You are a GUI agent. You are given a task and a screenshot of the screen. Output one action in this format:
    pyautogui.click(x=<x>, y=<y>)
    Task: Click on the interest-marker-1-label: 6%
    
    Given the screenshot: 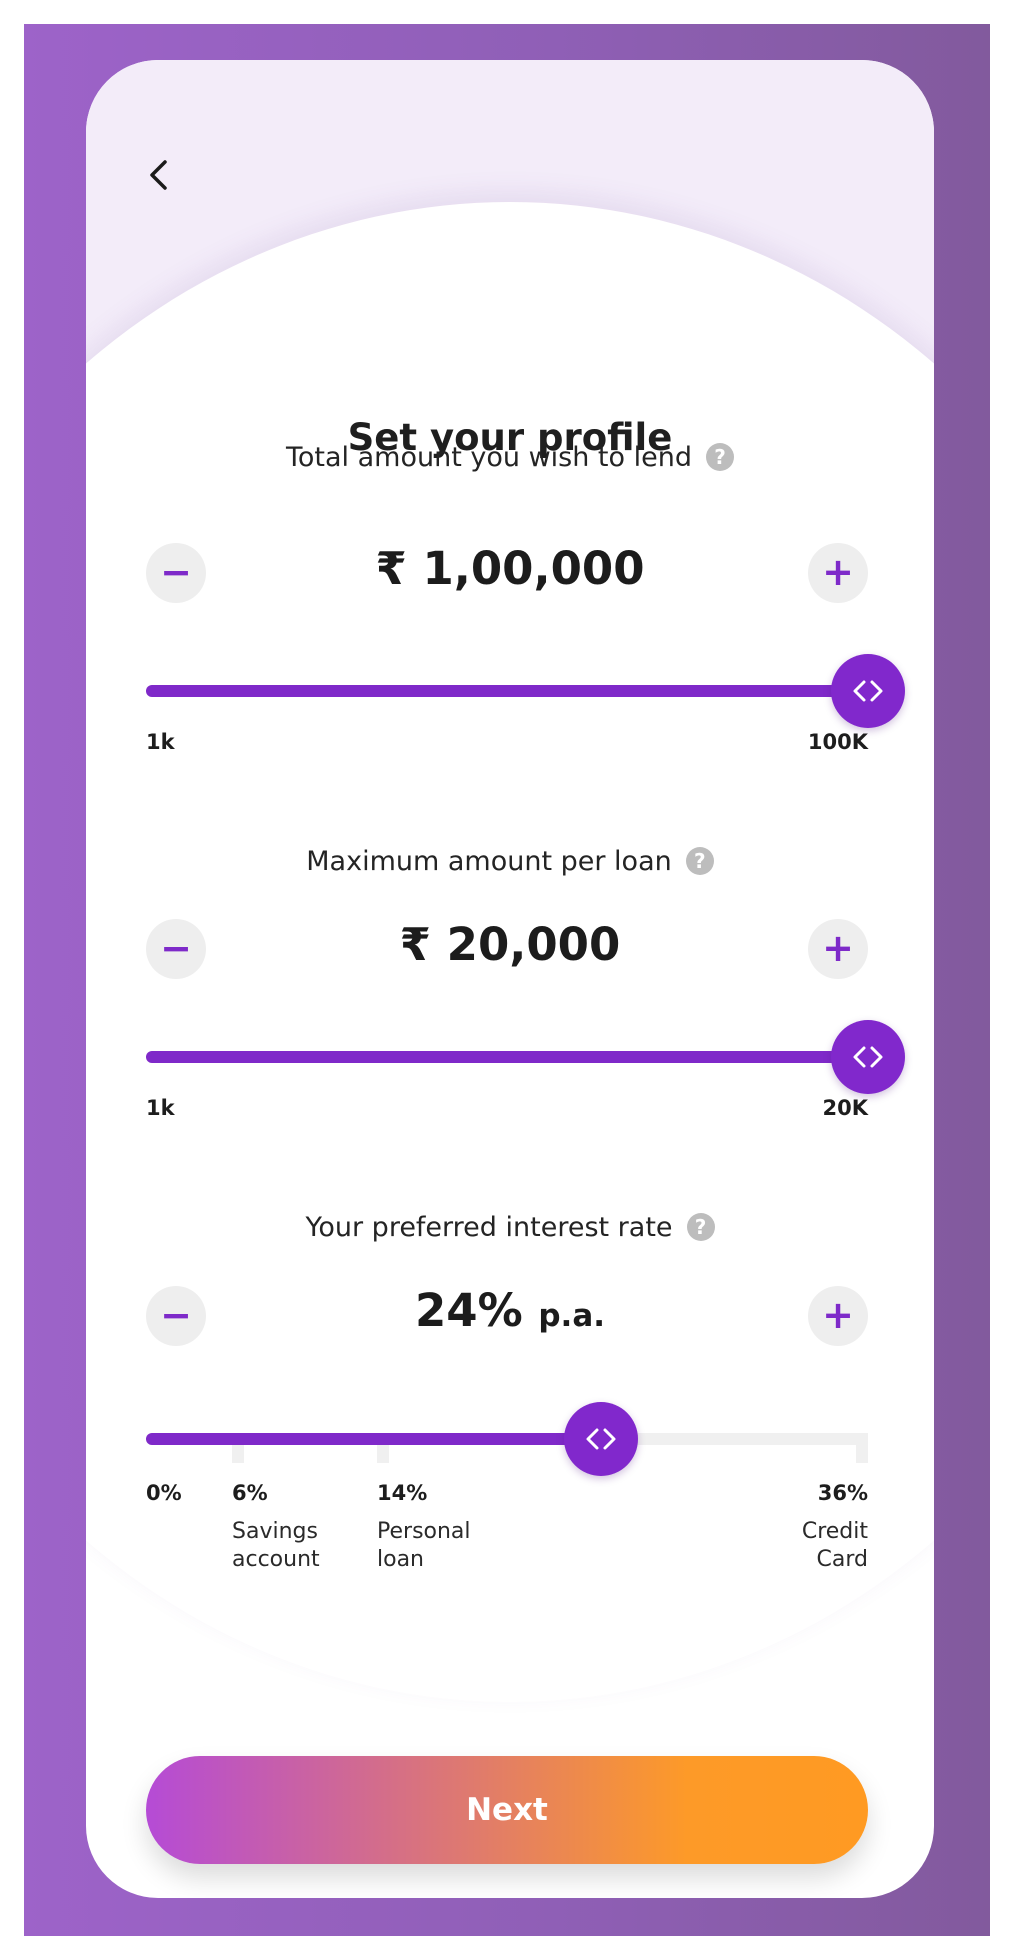 What is the action you would take?
    pyautogui.click(x=250, y=1493)
    